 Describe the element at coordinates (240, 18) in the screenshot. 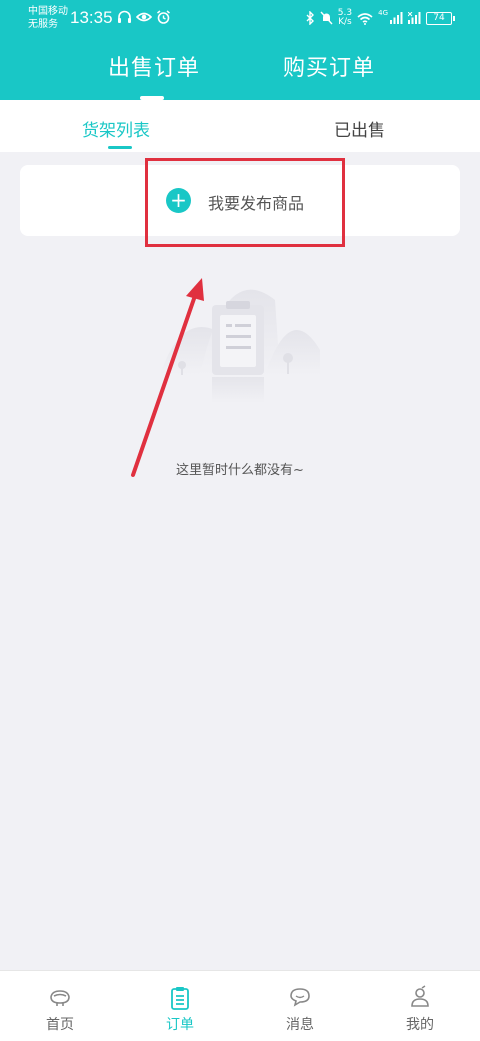

I see `status-bar: 中国移动 无服务 13:35 5.3 K/s 4G 74` at that location.